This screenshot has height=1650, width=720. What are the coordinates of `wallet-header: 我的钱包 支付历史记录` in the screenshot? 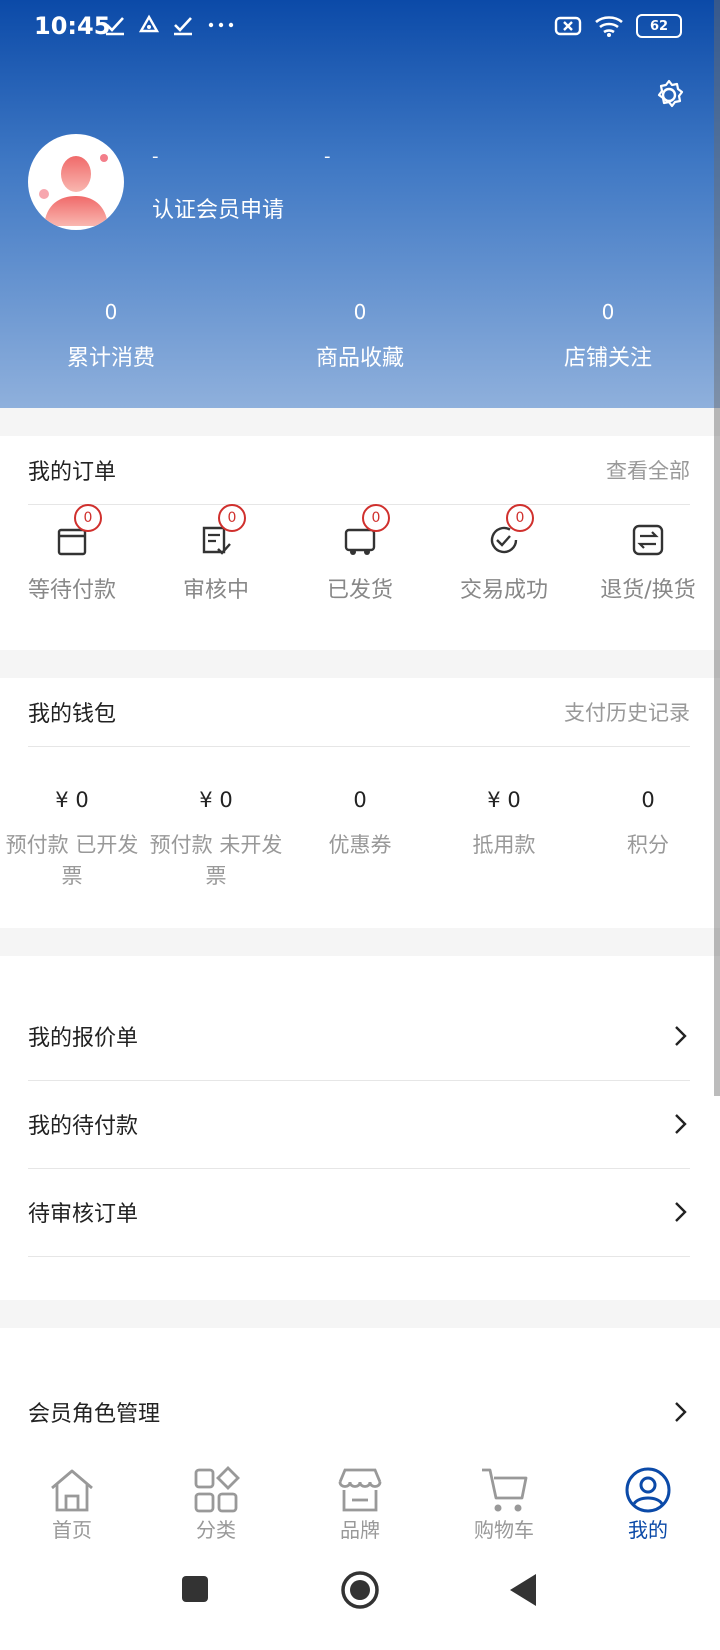 It's located at (359, 712).